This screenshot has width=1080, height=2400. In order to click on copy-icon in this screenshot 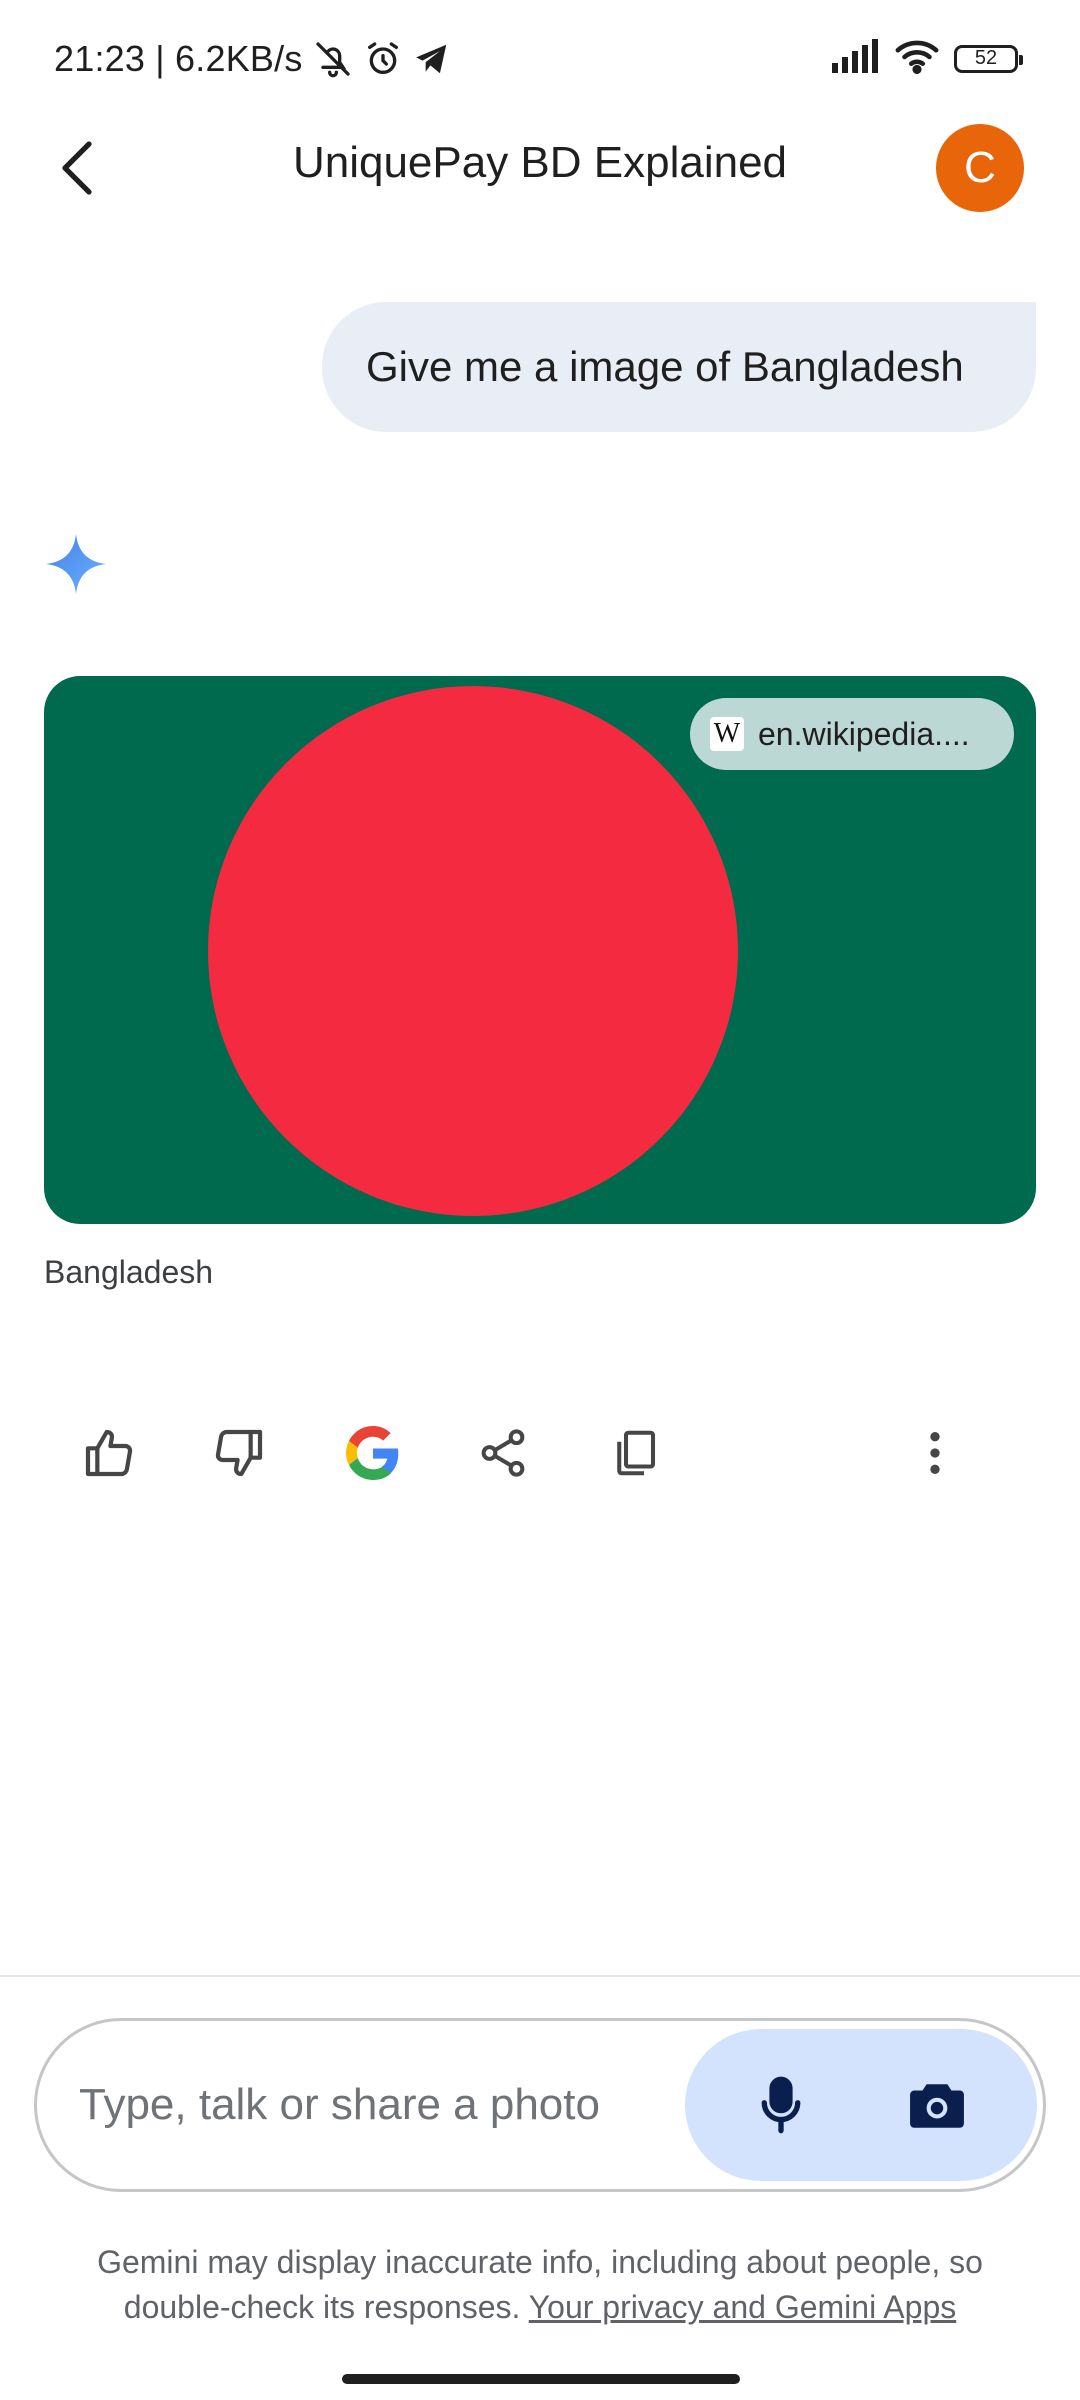, I will do `click(636, 1453)`.